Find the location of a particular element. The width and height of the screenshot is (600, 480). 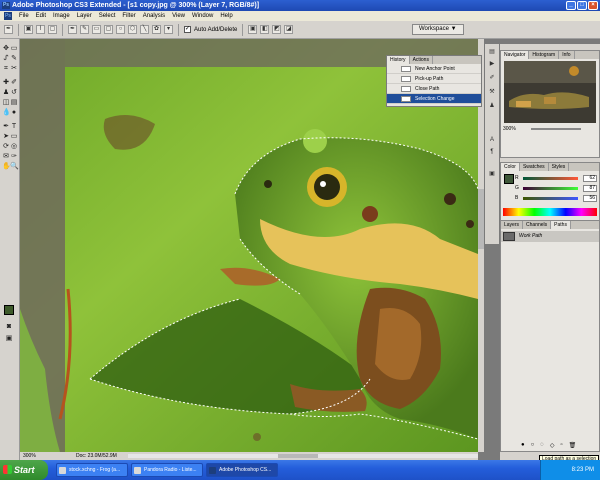

rectangle-icon: ▭ is located at coordinates (96, 29).